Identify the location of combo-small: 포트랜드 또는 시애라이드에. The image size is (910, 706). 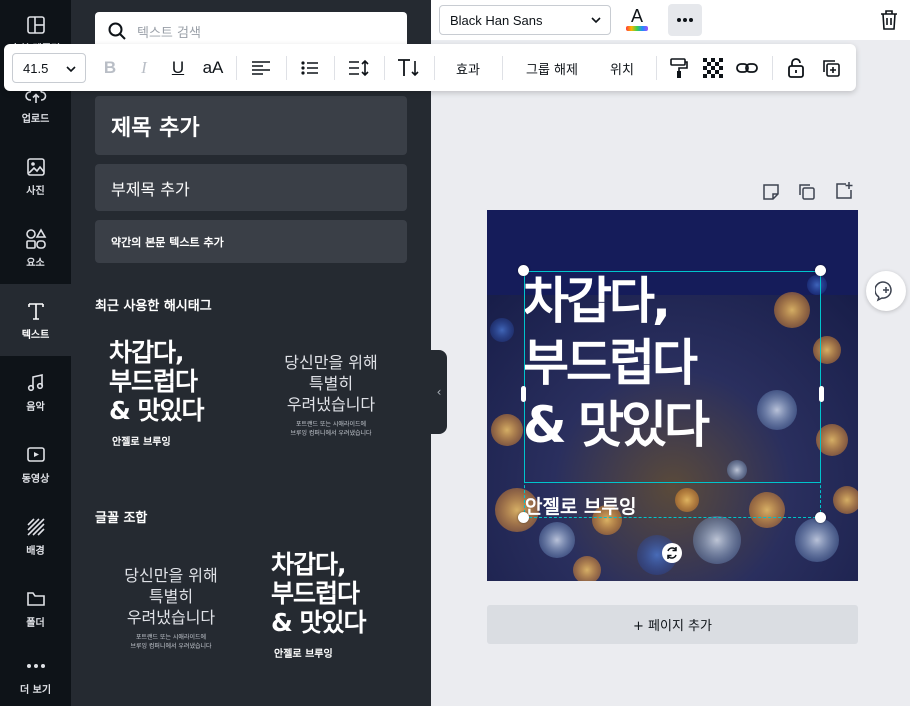
(331, 424).